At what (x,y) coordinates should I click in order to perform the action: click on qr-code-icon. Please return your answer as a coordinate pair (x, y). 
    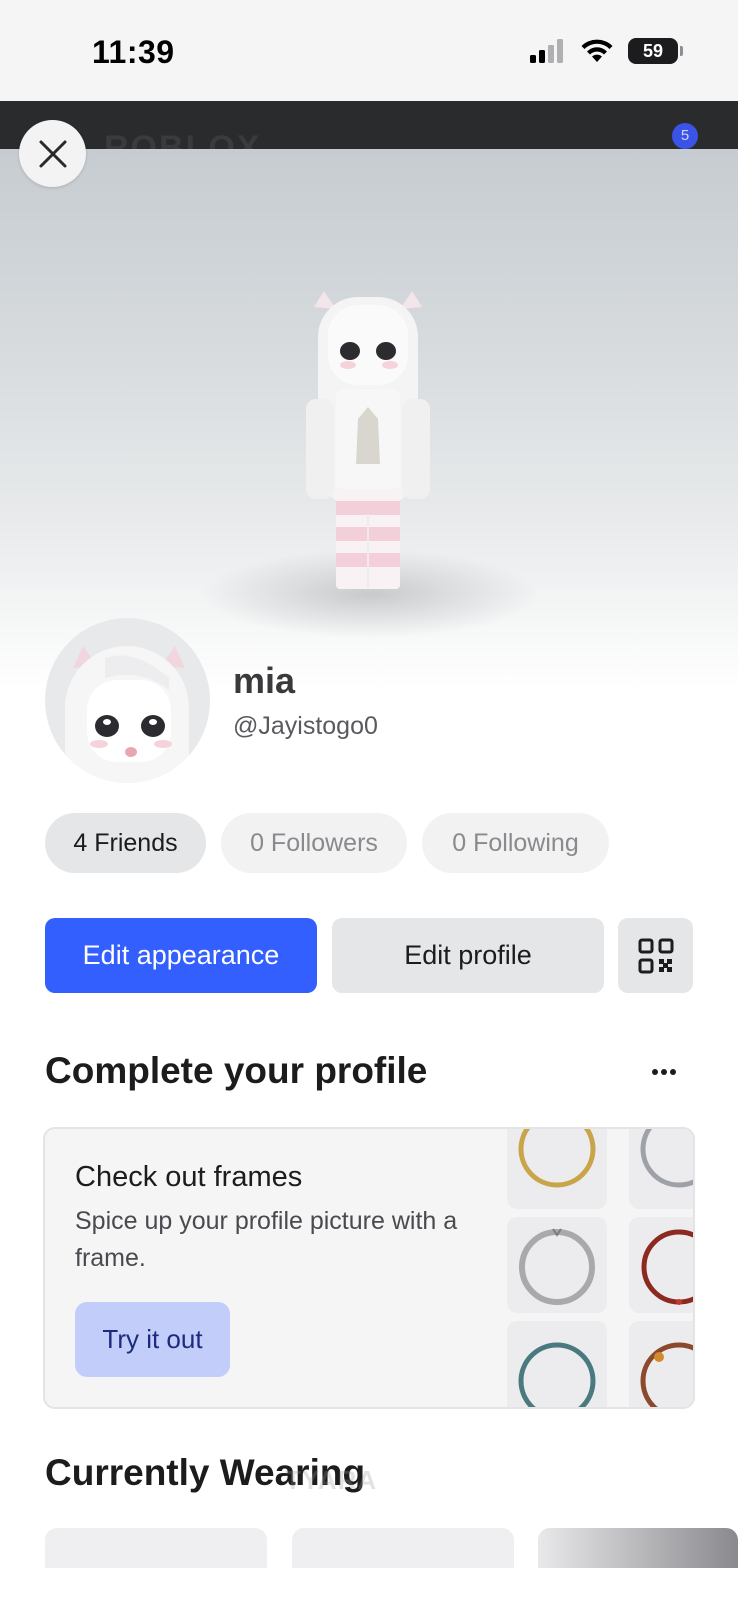
    Looking at the image, I should click on (655, 955).